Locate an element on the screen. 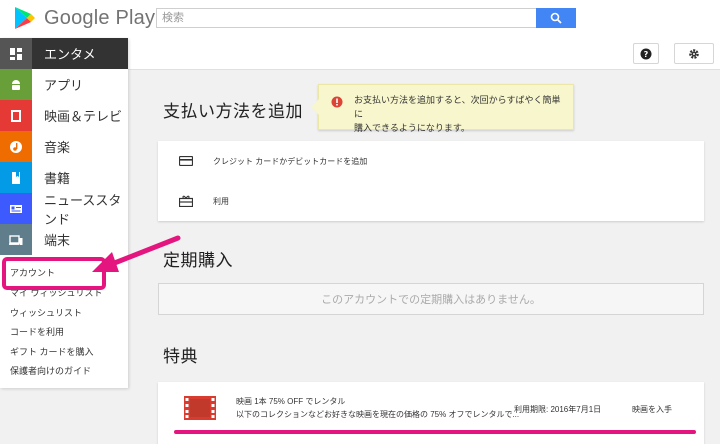 The width and height of the screenshot is (720, 444). no-subscriptions-message: このアカウントでの定期購入はありません。 is located at coordinates (431, 299).